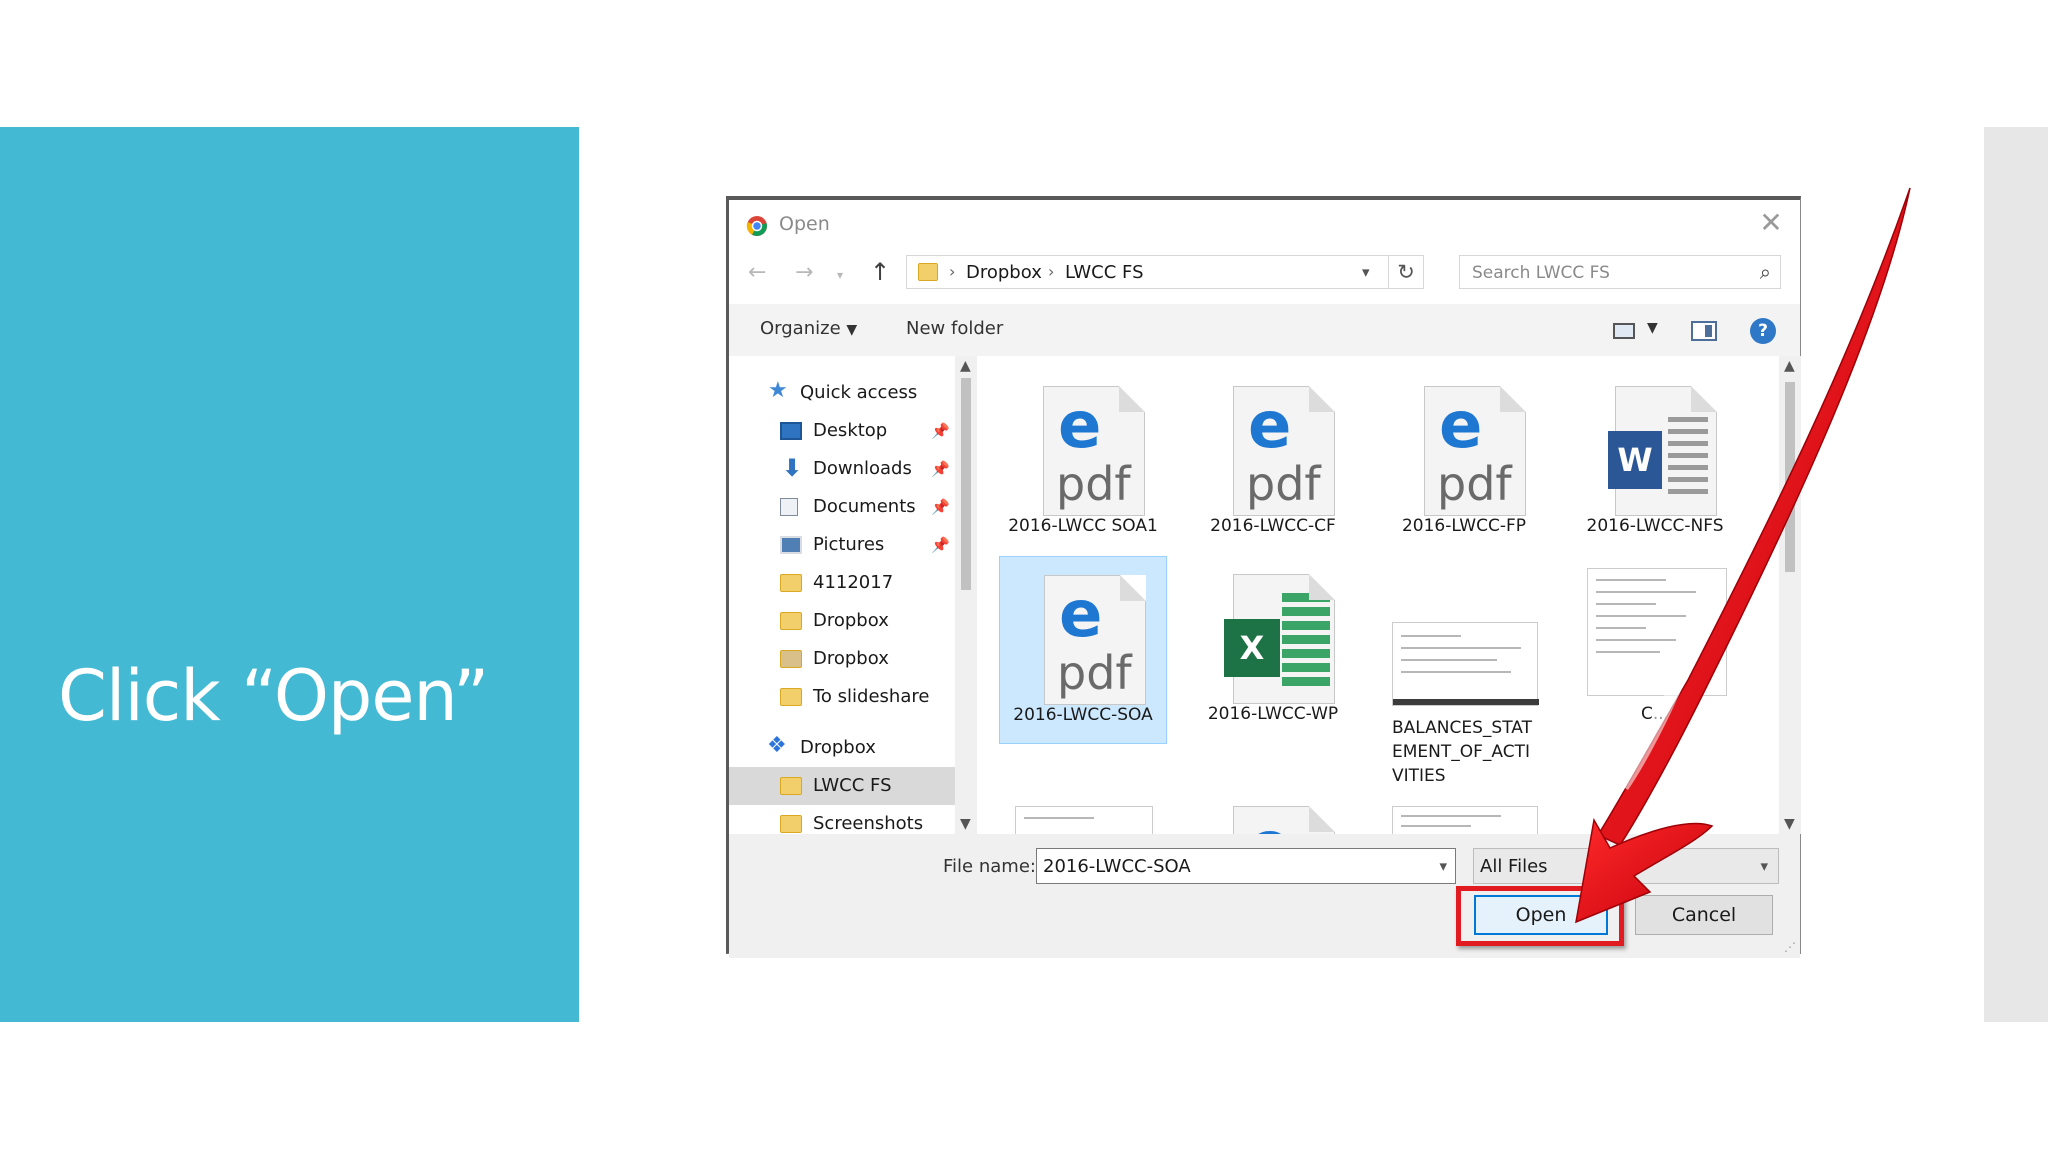 The width and height of the screenshot is (2048, 1152). I want to click on text-lines-icon, so click(1688, 459).